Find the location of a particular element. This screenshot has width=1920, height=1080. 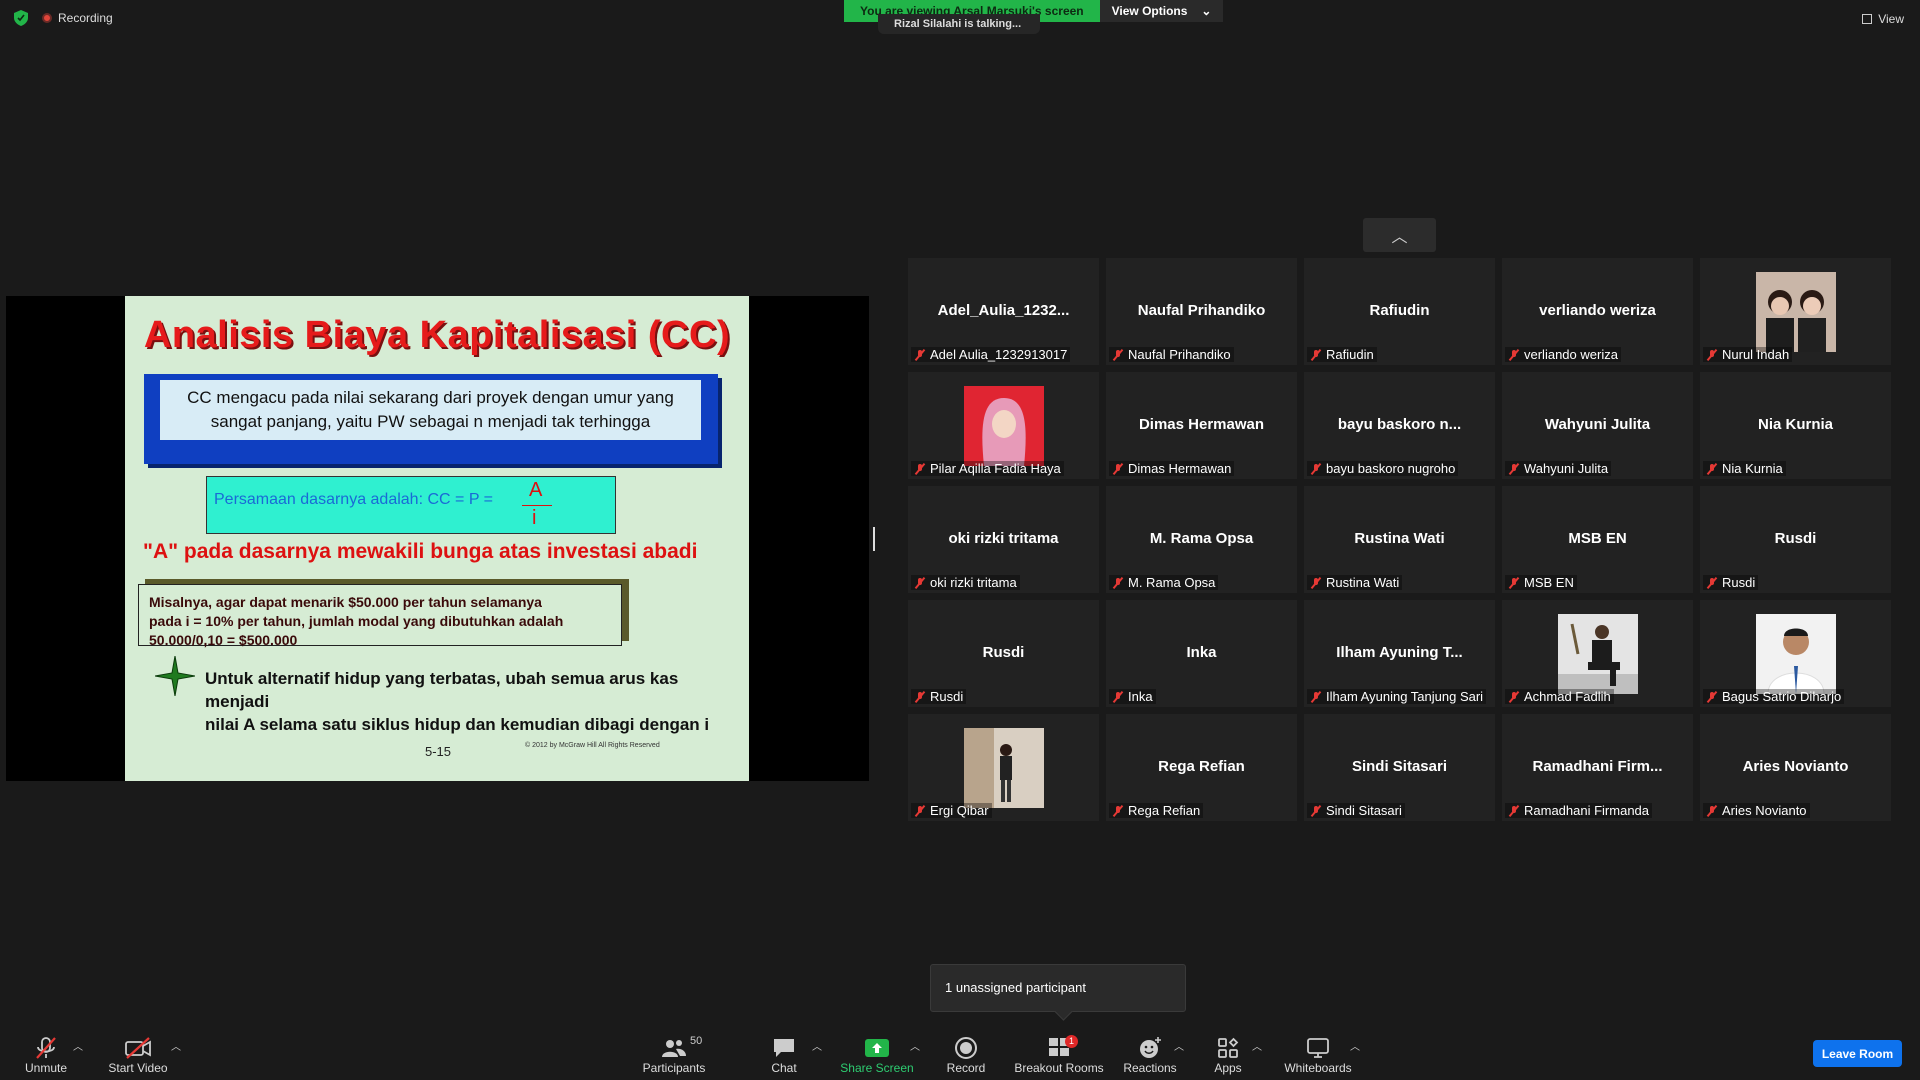

participants-button: 50 Participants is located at coordinates (674, 1055).